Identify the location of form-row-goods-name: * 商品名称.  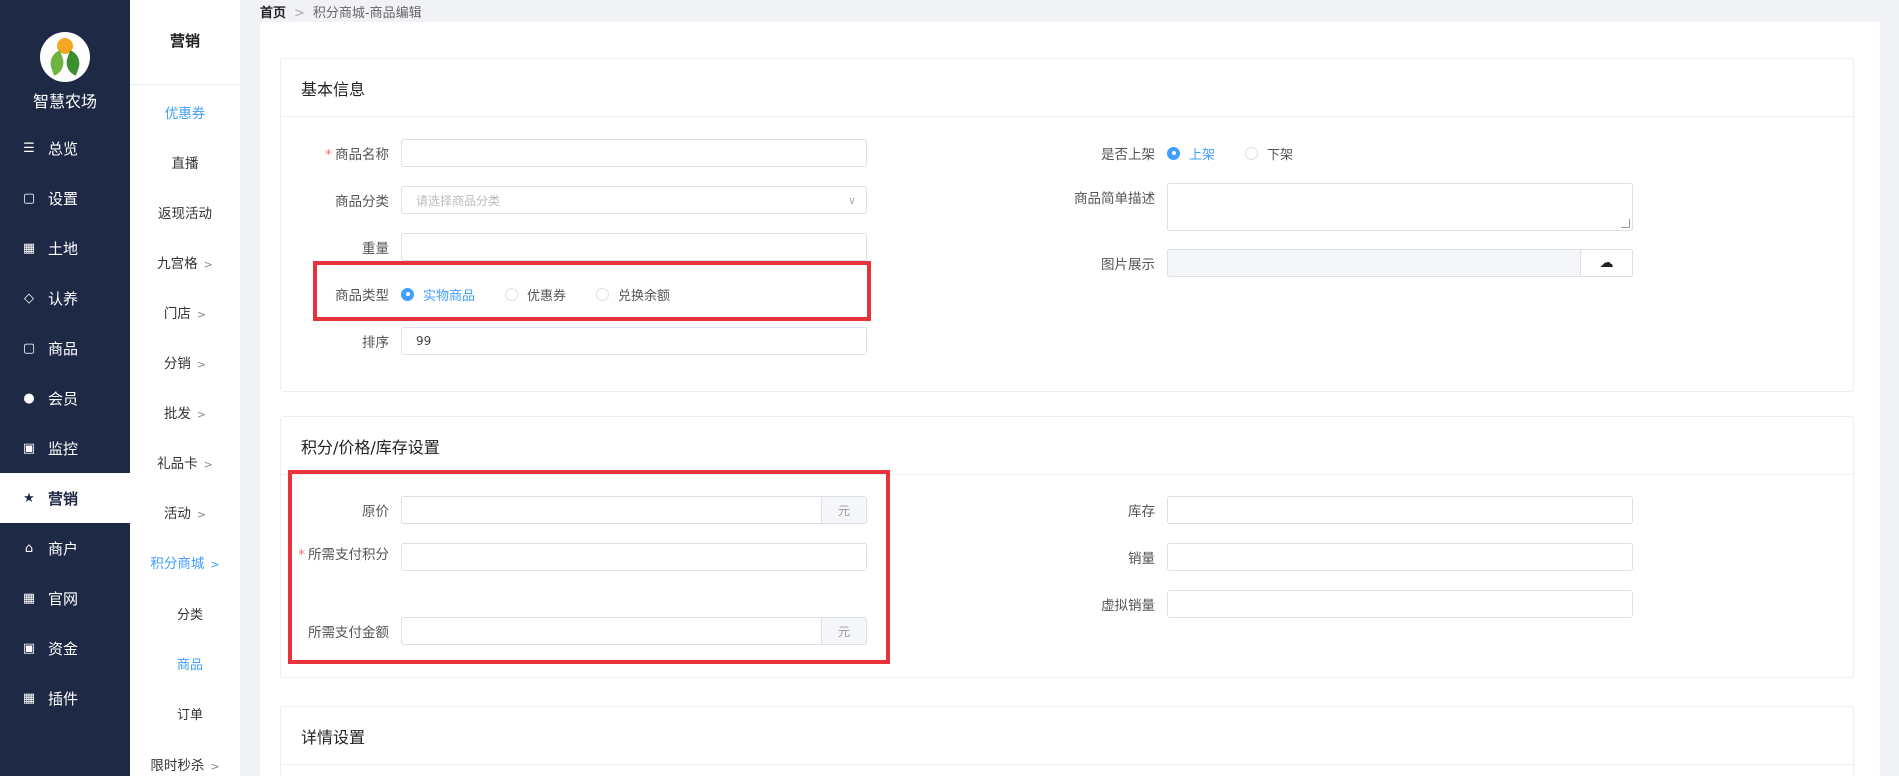
(579, 153).